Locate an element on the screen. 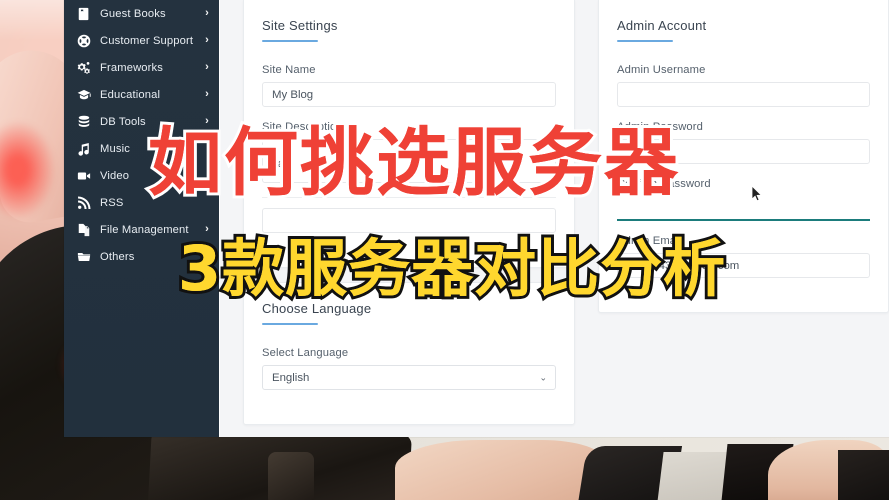 Image resolution: width=889 pixels, height=500 pixels. admin-password-input is located at coordinates (743, 151).